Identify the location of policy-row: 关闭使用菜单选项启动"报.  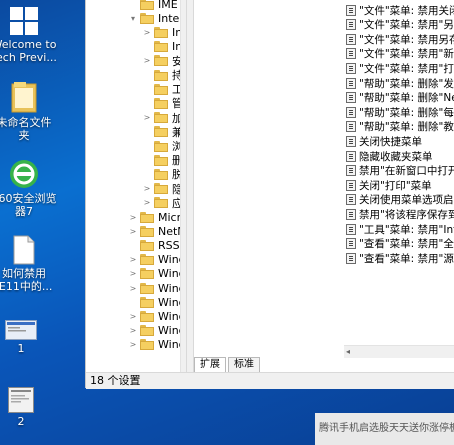
(400, 200).